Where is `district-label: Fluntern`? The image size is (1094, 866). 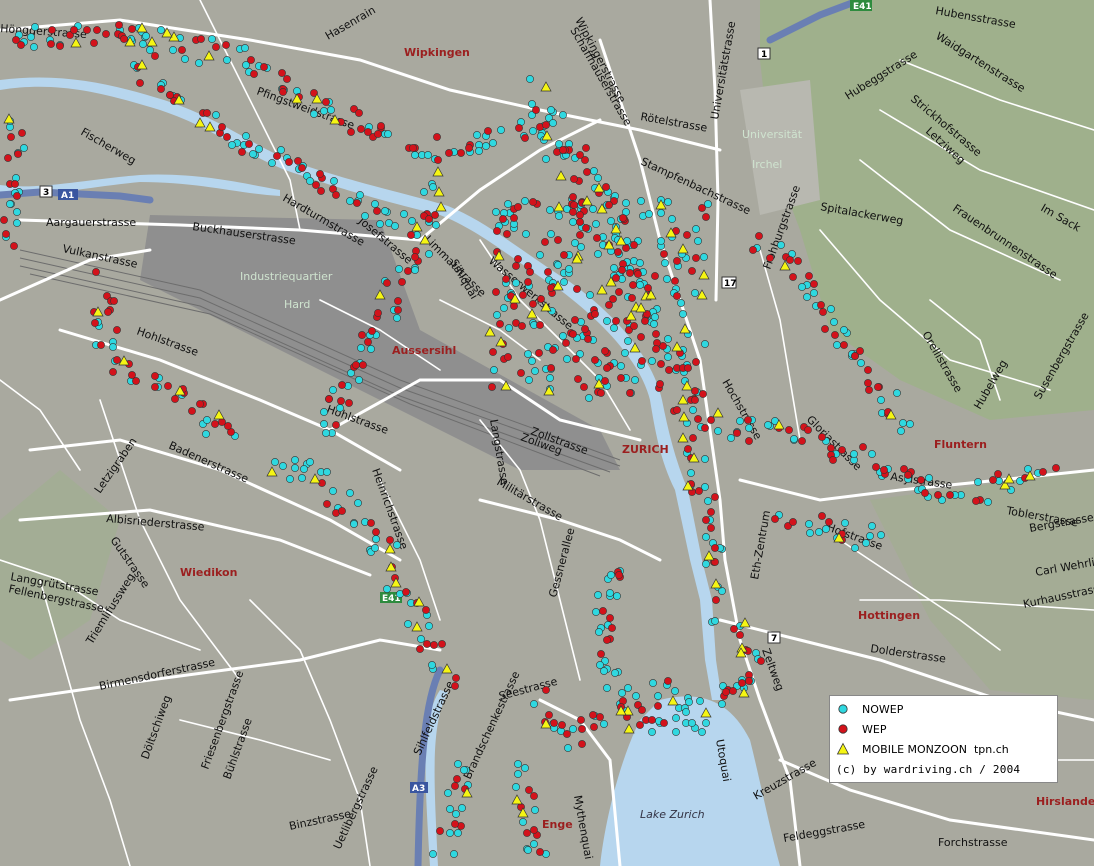 district-label: Fluntern is located at coordinates (960, 444).